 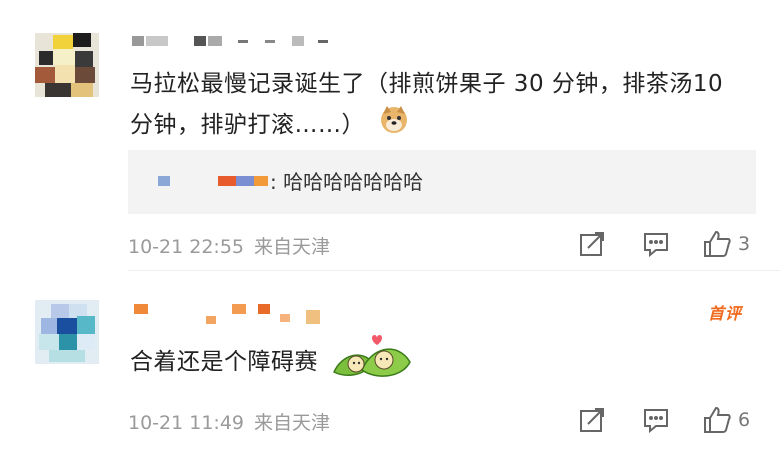 I want to click on doge-emoji-icon, so click(x=394, y=125).